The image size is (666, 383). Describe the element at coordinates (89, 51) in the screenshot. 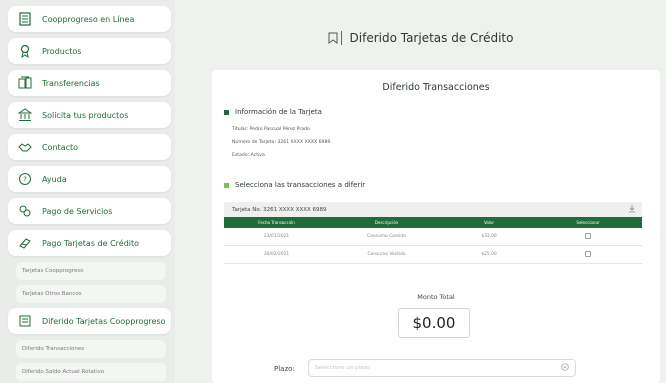

I see `nav-productos: Productos` at that location.